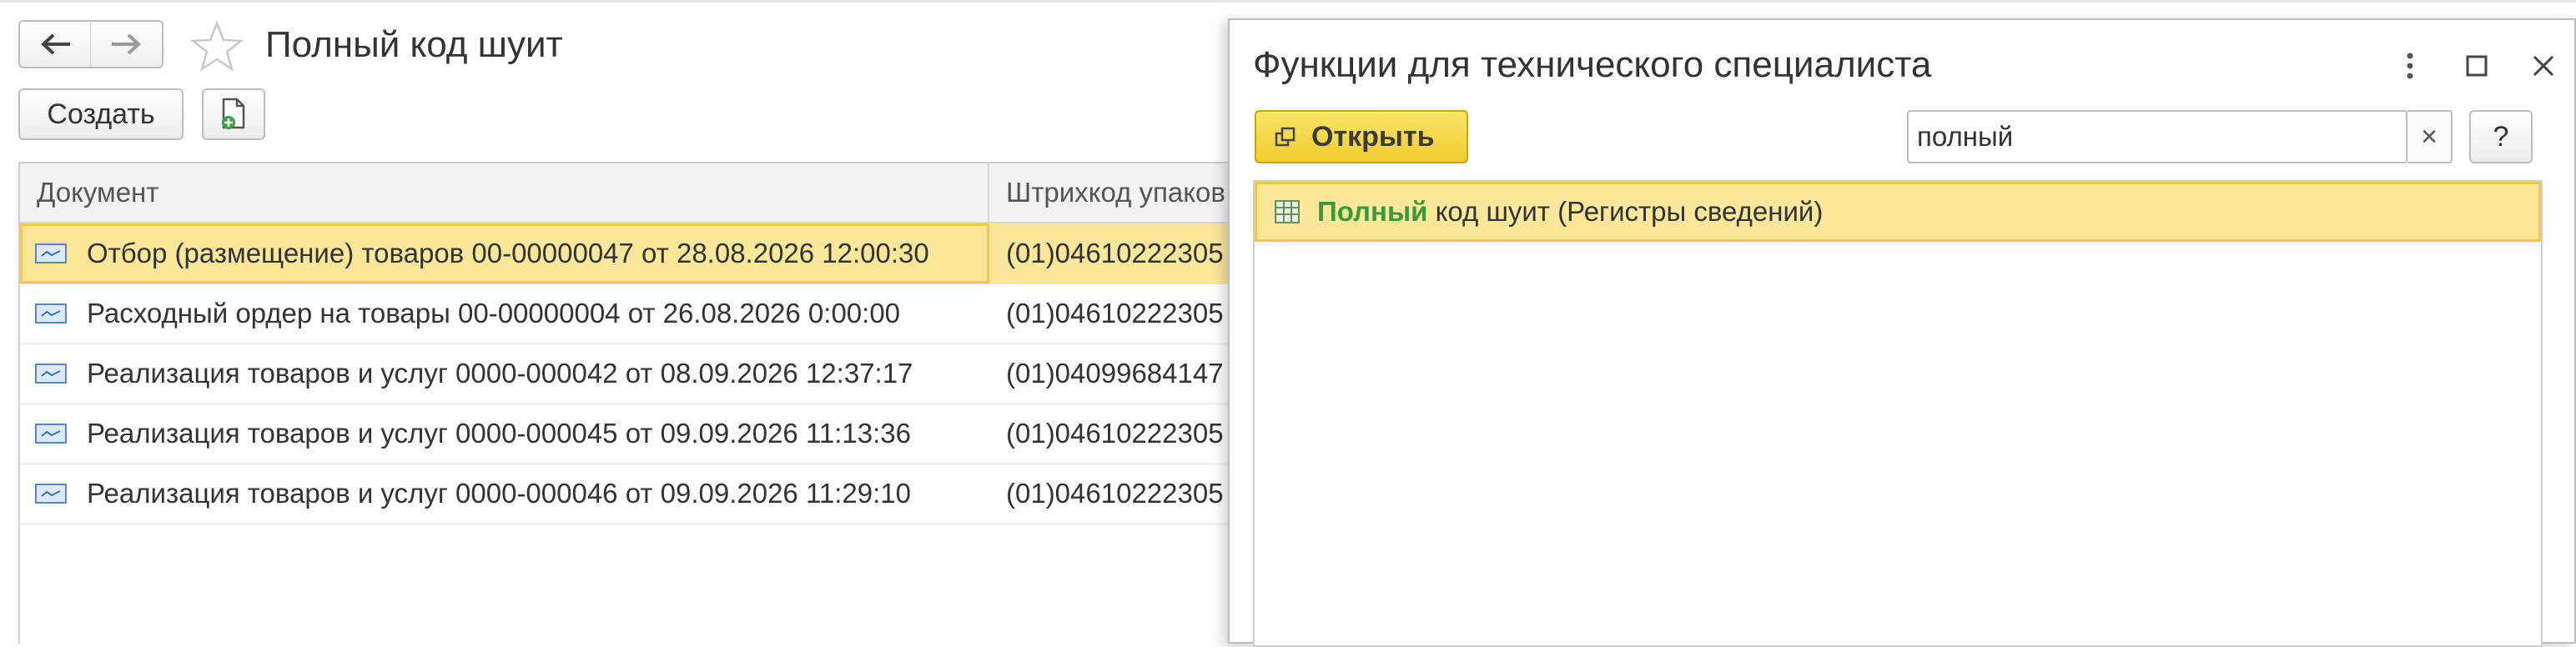 The width and height of the screenshot is (2576, 647). I want to click on favorite-star-icon, so click(217, 47).